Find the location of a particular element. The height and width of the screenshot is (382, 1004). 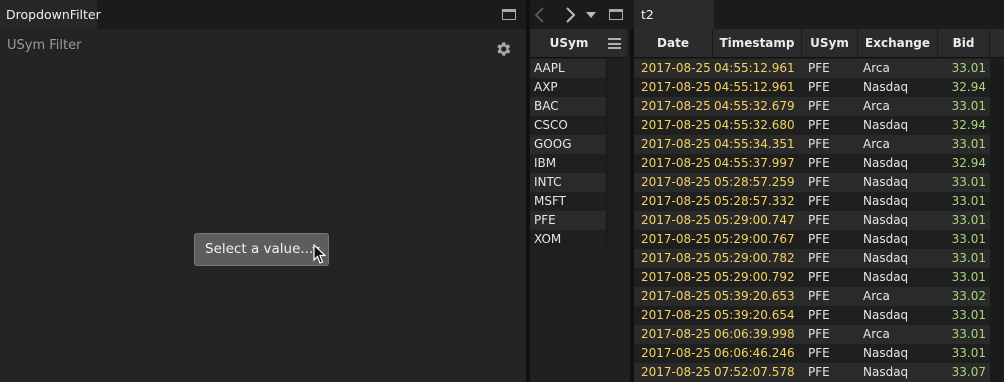

right-tab-bar is located at coordinates (767, 14).